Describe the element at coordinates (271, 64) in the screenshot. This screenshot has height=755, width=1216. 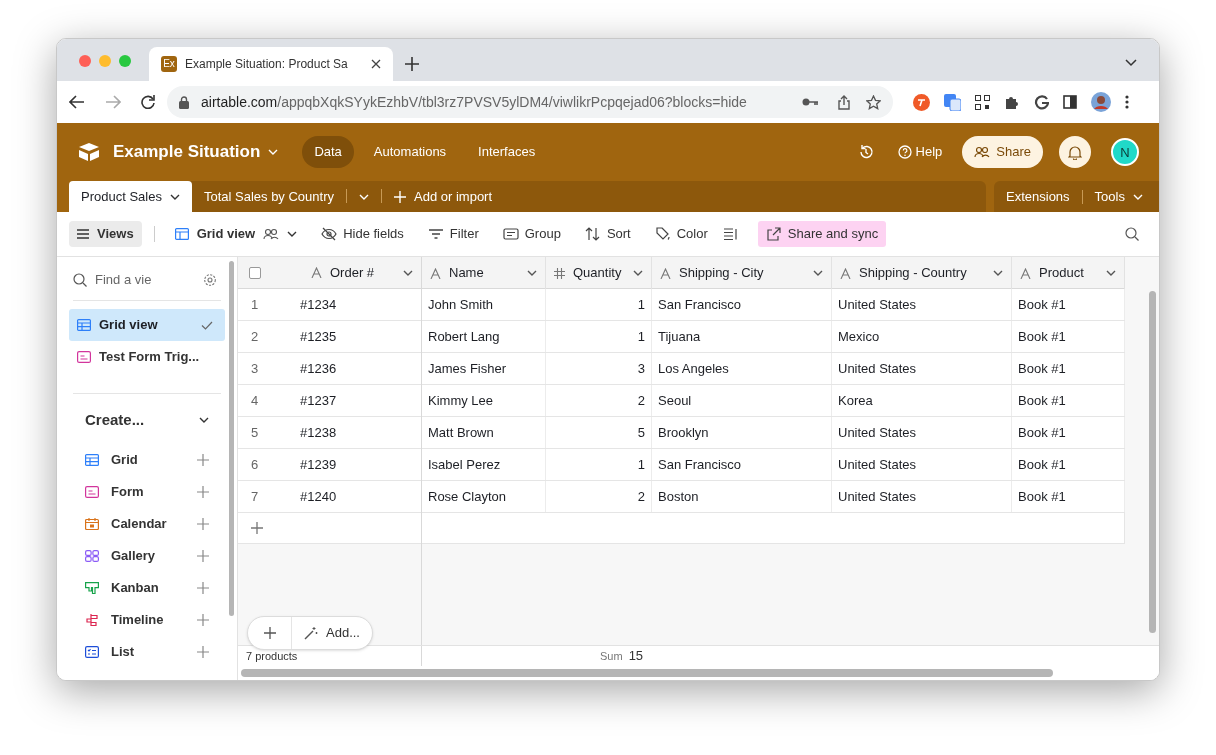
I see `browser-tab: Ex Example Situation: Product Sa` at that location.